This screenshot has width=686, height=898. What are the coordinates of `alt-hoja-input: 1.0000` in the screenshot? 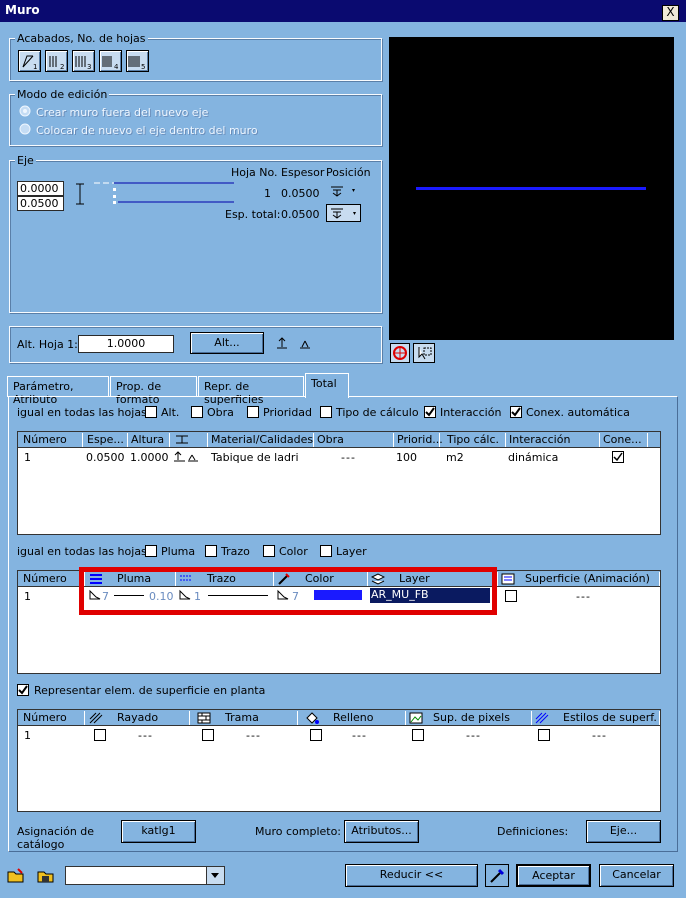 It's located at (126, 344).